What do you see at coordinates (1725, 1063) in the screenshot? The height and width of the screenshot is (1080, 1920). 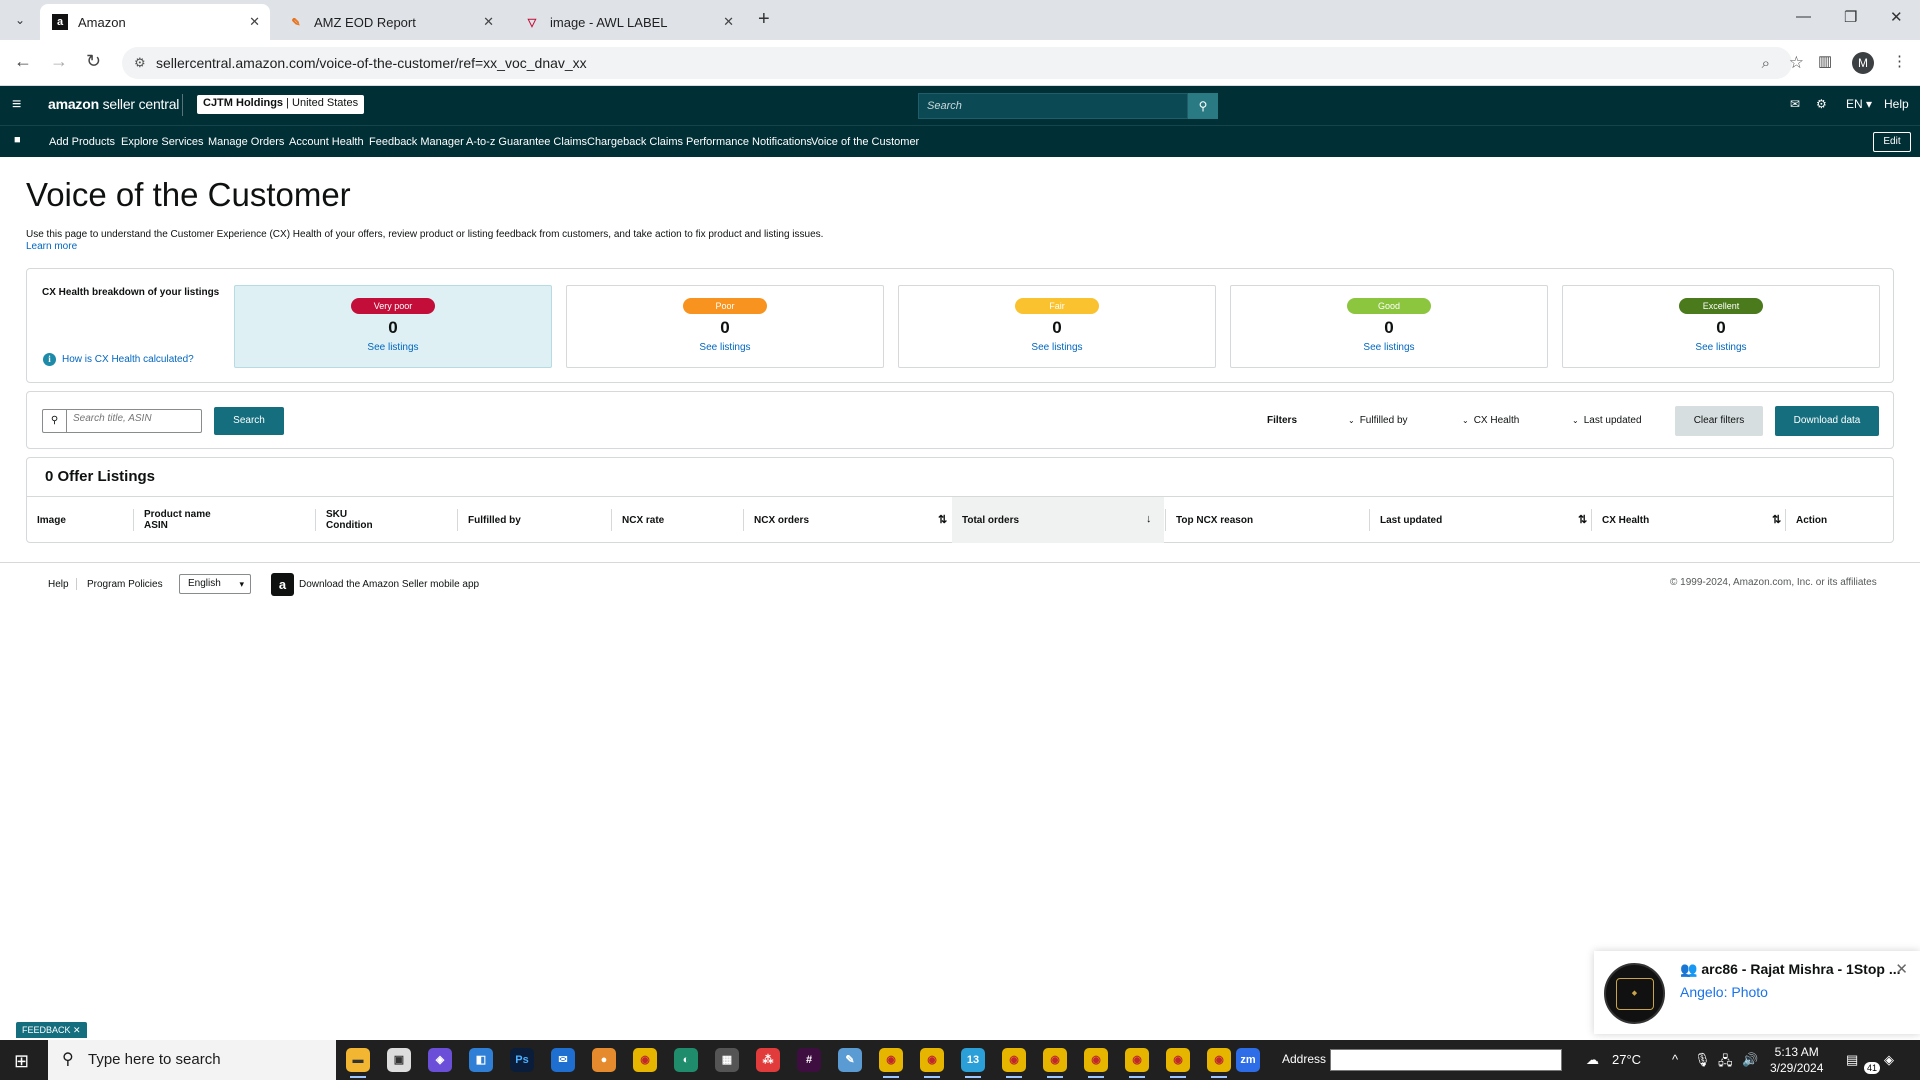 I see `network-icon: 🖧` at bounding box center [1725, 1063].